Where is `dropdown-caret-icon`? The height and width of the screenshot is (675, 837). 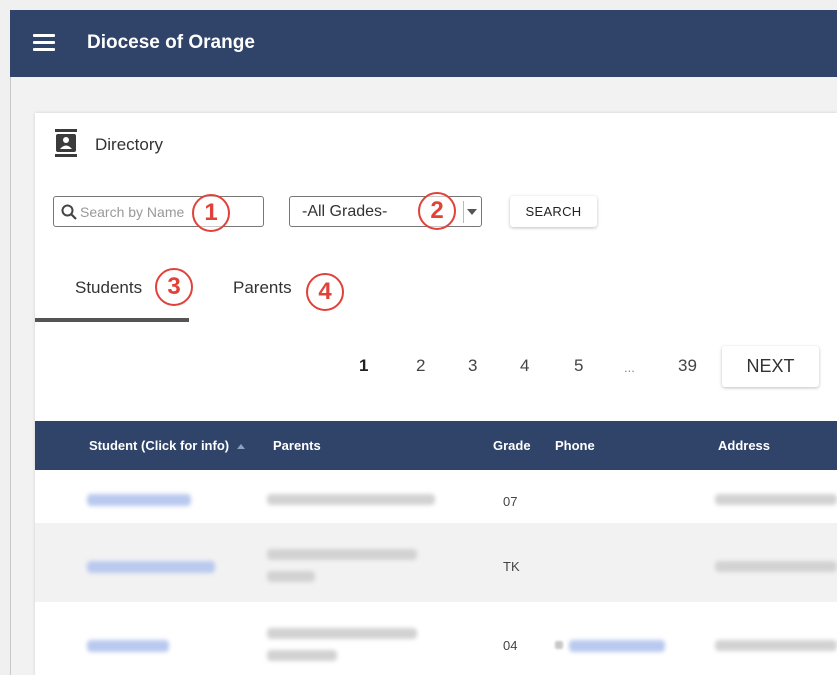 dropdown-caret-icon is located at coordinates (472, 212).